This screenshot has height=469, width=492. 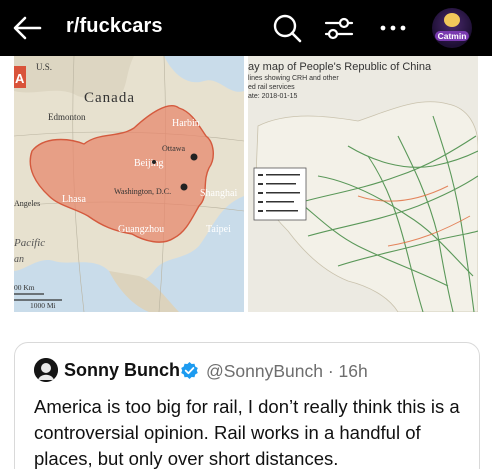 What do you see at coordinates (339, 28) in the screenshot?
I see `filter-icon` at bounding box center [339, 28].